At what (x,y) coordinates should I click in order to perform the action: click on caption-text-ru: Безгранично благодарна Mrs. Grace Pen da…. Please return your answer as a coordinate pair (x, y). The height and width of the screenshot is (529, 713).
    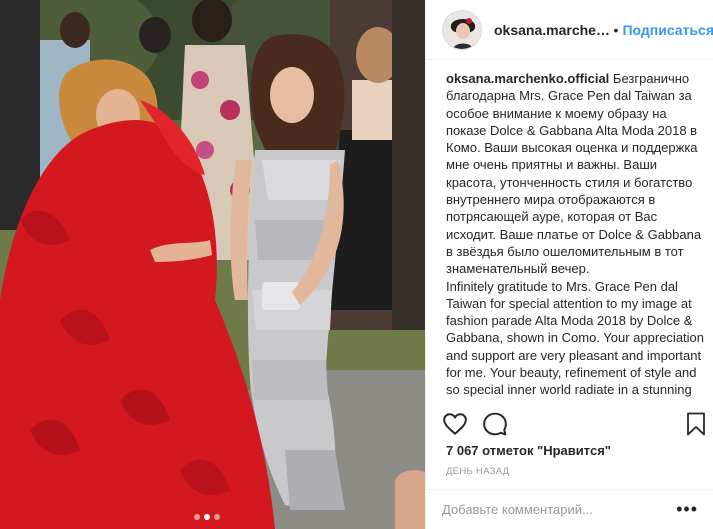
    Looking at the image, I should click on (574, 174).